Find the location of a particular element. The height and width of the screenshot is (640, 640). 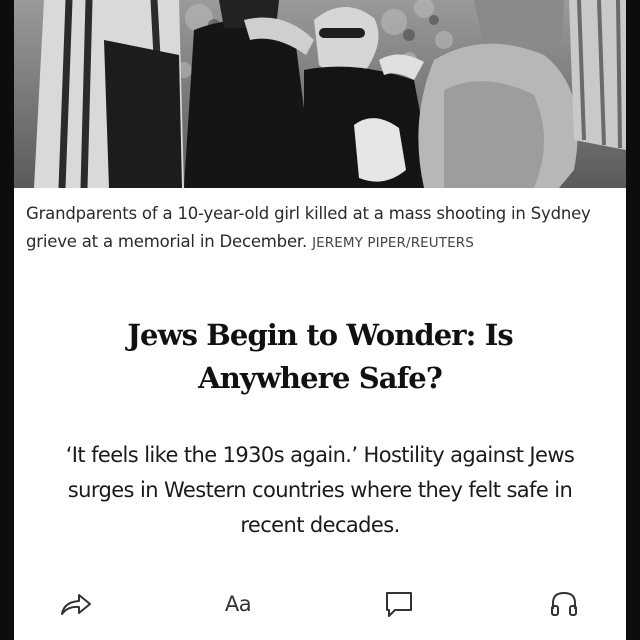

share-button is located at coordinates (76, 604).